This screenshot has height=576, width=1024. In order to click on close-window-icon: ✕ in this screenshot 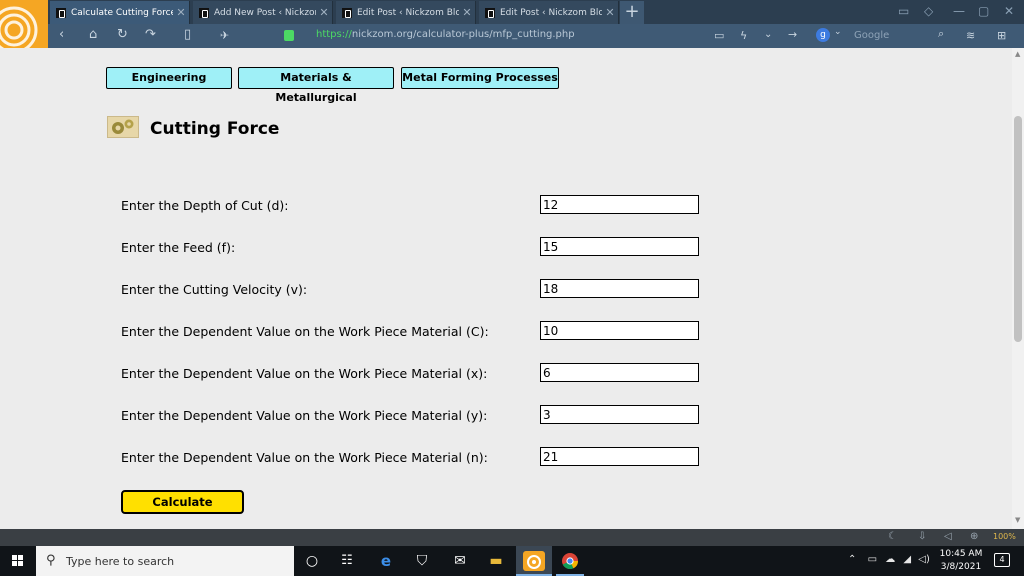, I will do `click(1009, 11)`.